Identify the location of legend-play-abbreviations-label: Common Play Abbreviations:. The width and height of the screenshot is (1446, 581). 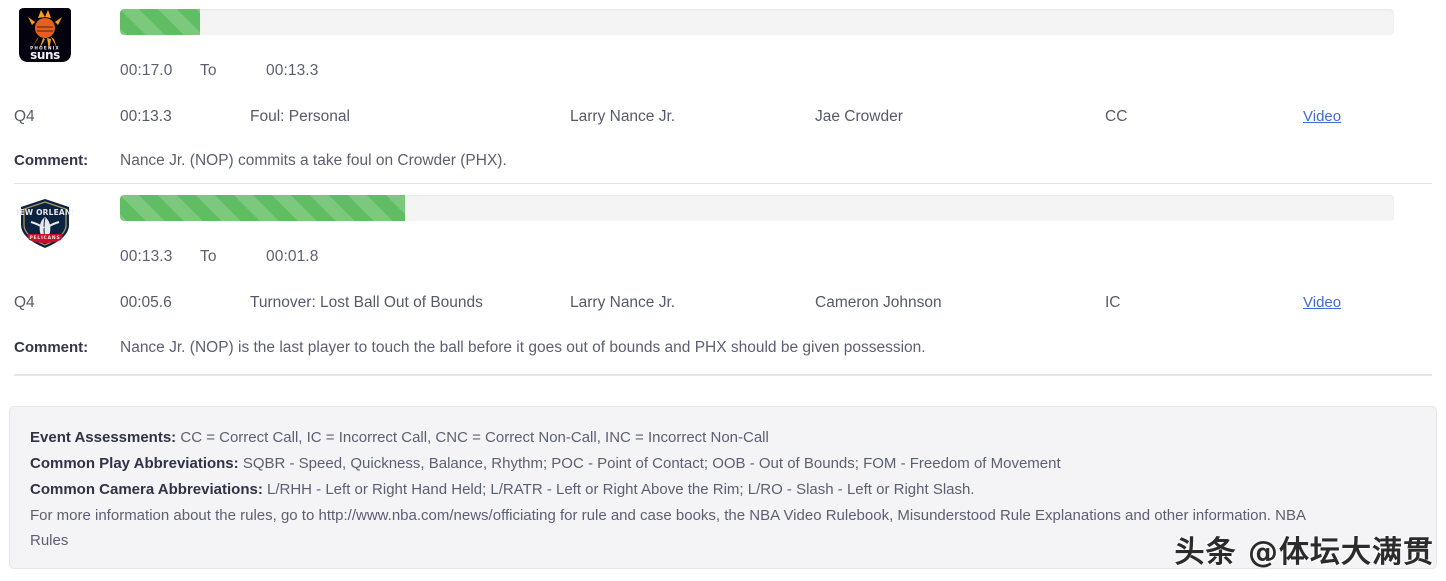
(134, 463).